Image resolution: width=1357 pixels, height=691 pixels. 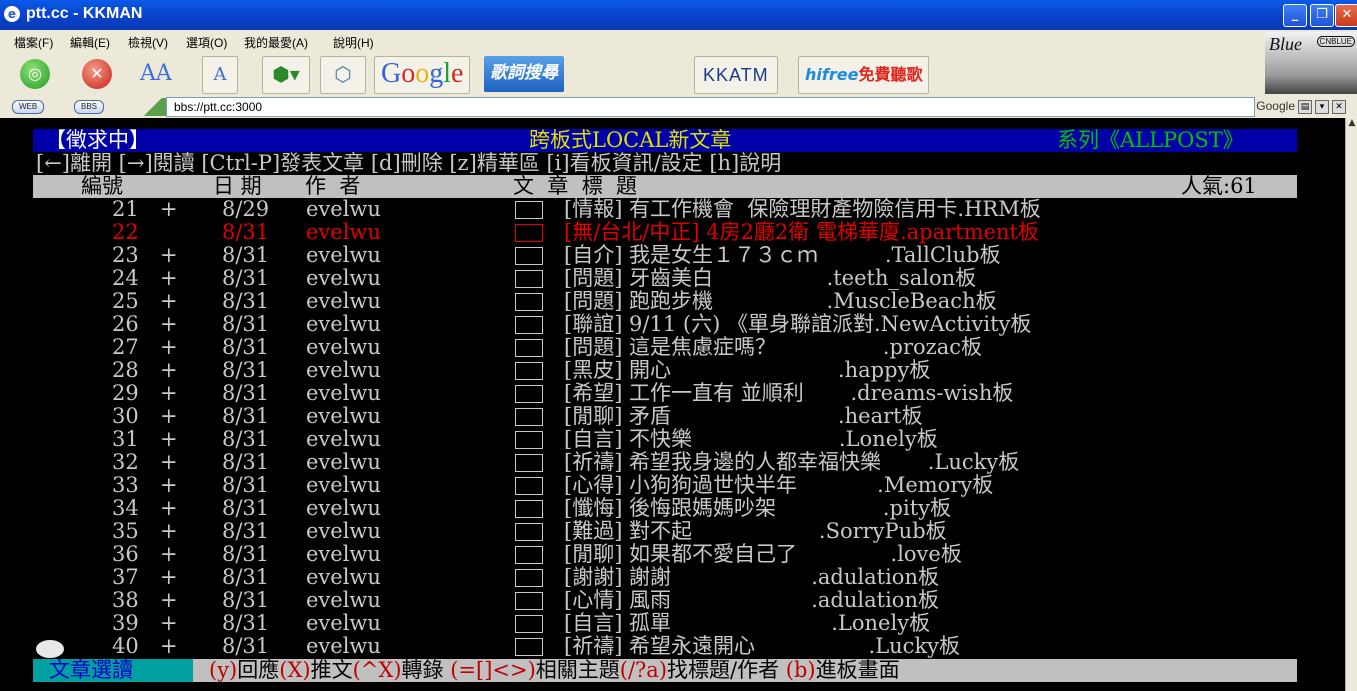 I want to click on footer-part: 回應, so click(x=258, y=670).